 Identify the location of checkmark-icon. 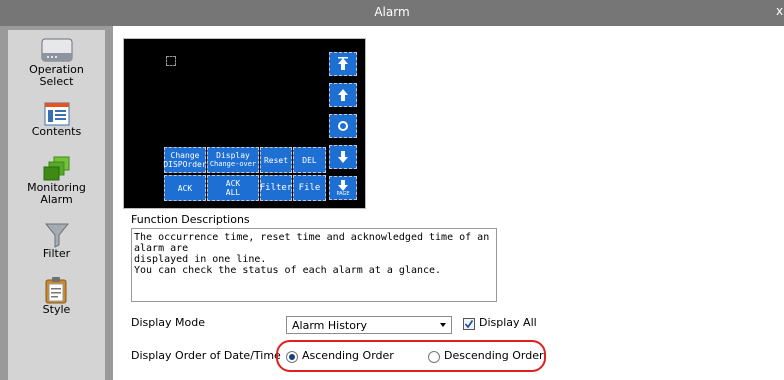
(469, 324).